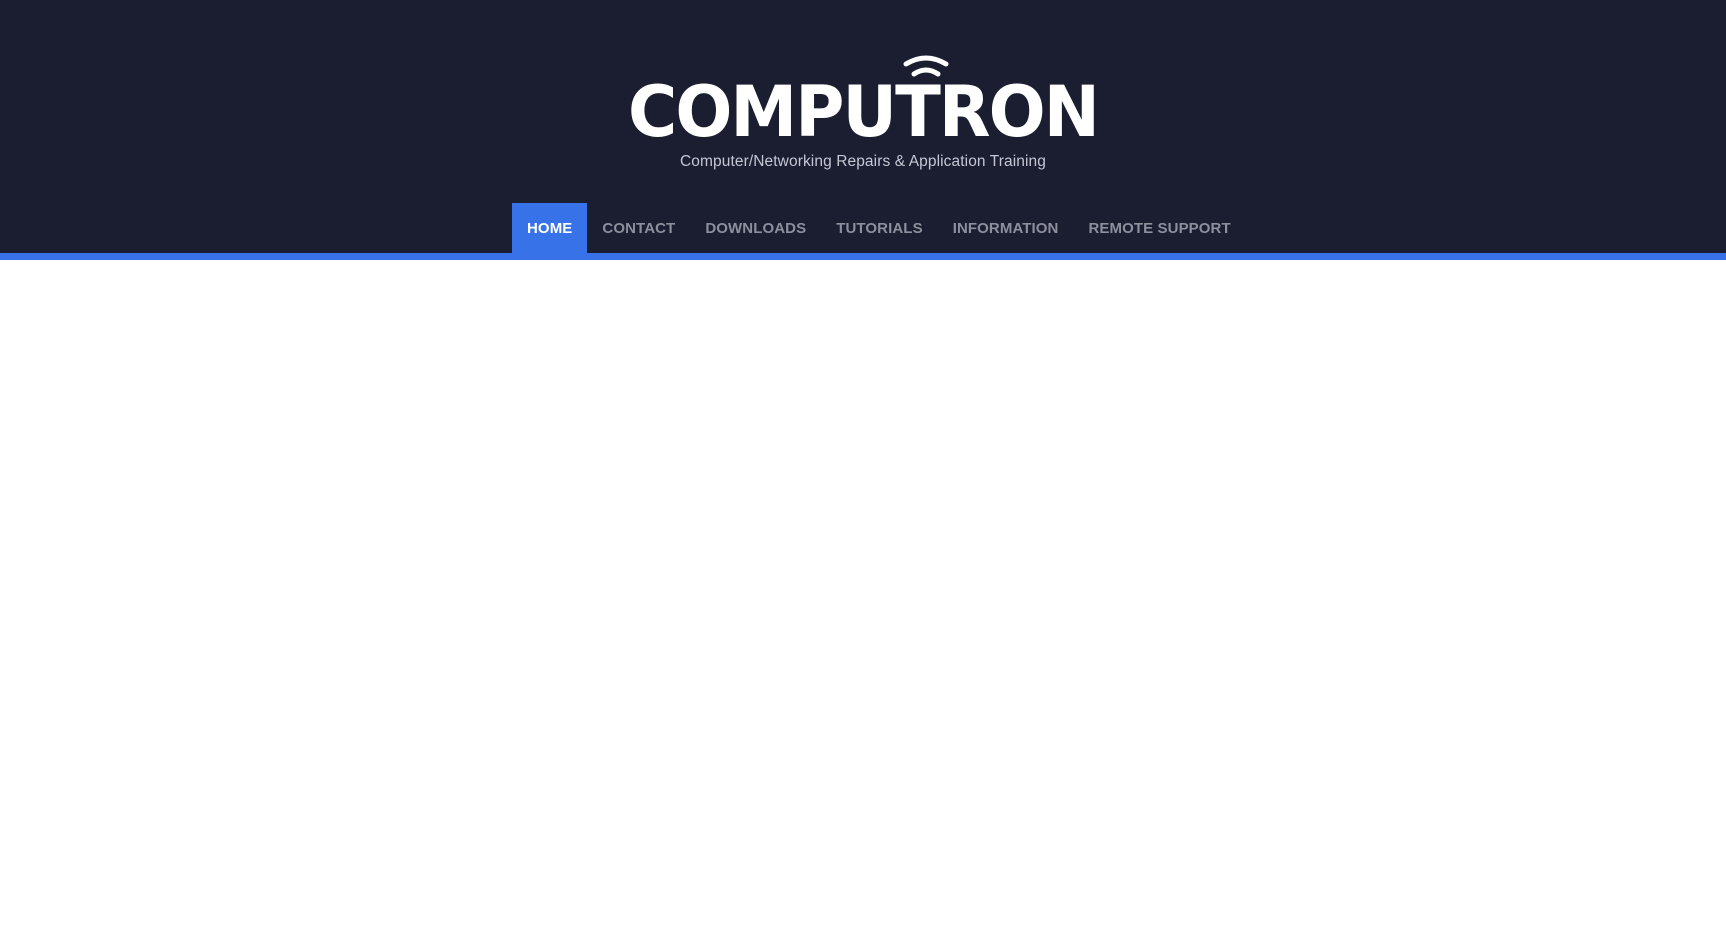 The width and height of the screenshot is (1726, 937). What do you see at coordinates (638, 228) in the screenshot?
I see `nav-item-contact: CONTACT` at bounding box center [638, 228].